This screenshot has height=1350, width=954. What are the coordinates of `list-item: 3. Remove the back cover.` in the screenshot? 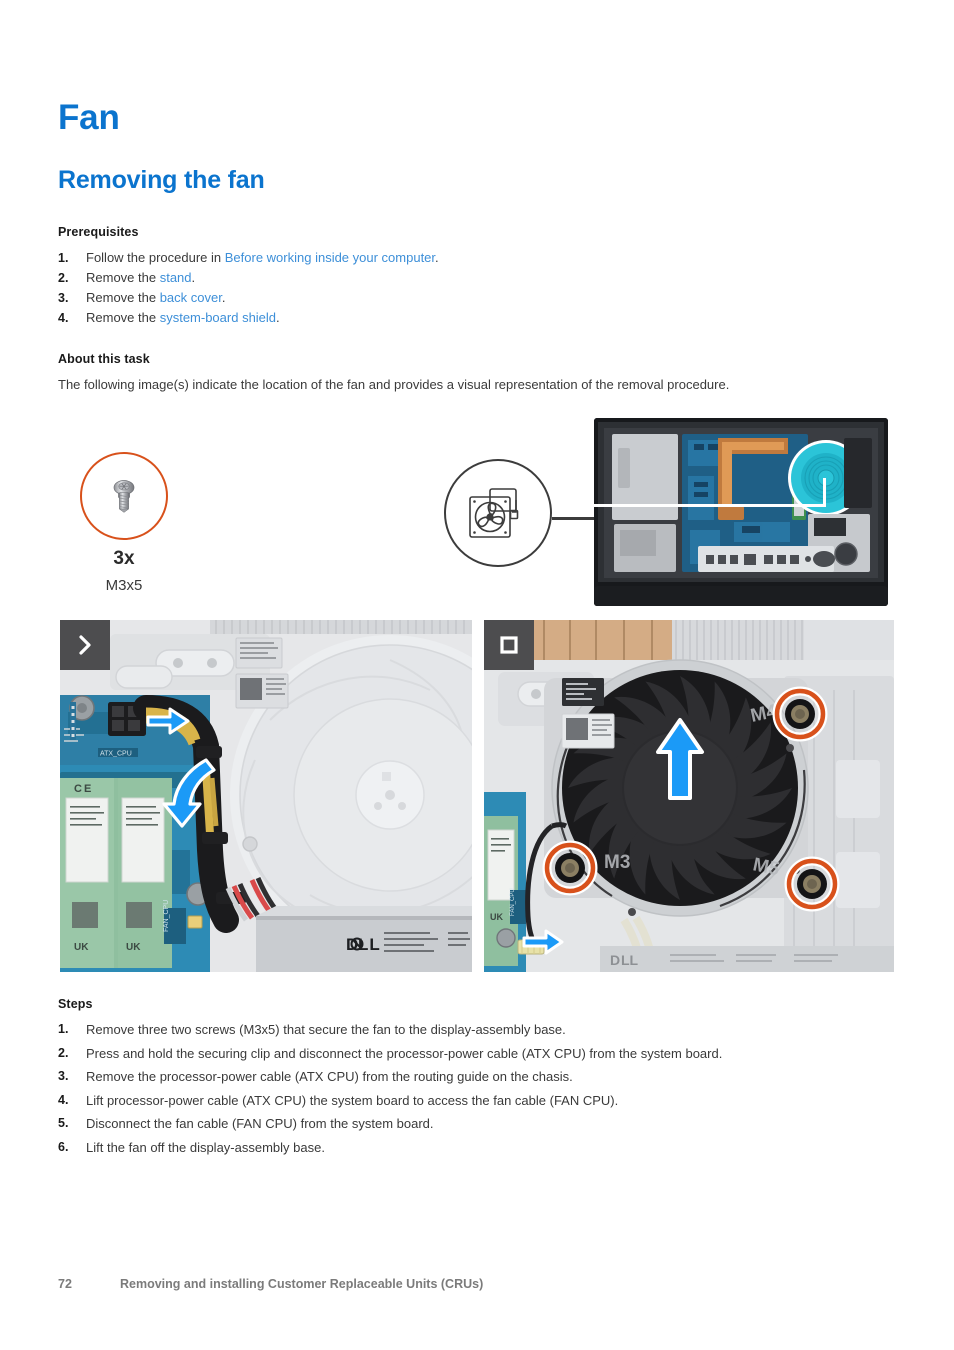 It's located at (408, 298).